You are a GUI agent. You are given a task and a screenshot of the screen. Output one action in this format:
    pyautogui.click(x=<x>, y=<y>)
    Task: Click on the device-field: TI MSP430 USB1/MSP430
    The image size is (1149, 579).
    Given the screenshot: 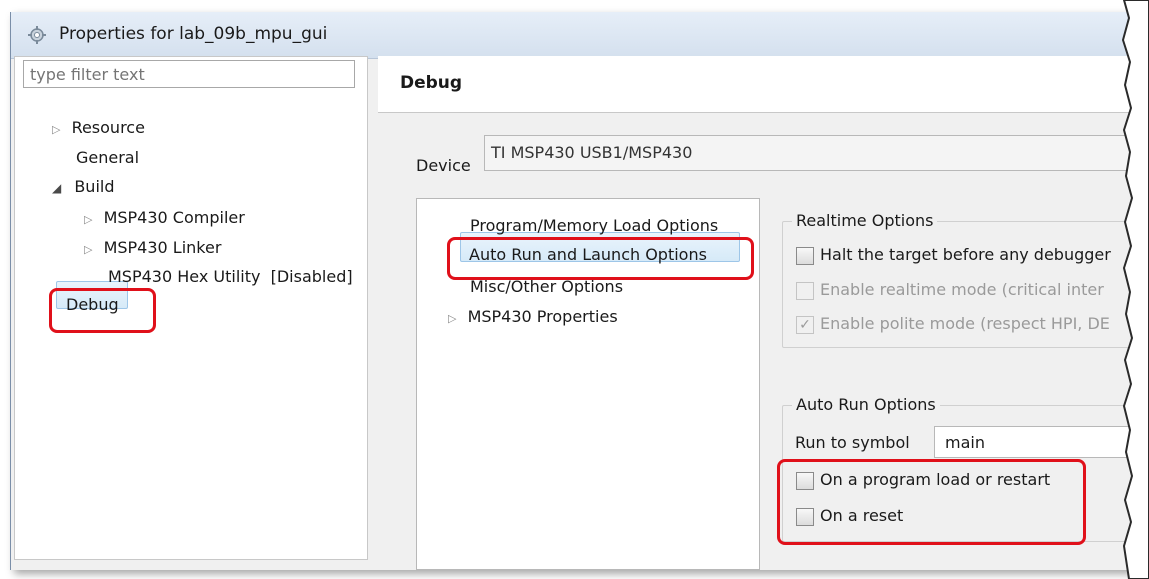 What is the action you would take?
    pyautogui.click(x=814, y=153)
    